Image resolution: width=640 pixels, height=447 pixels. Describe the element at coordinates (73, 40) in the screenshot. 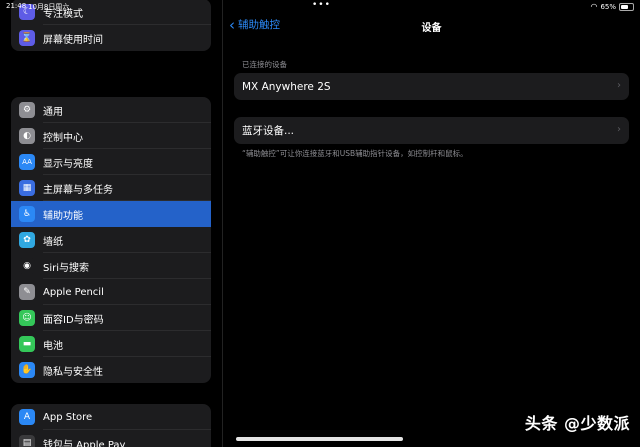

I see `sidebar-item-label: 屏幕使用时间` at that location.